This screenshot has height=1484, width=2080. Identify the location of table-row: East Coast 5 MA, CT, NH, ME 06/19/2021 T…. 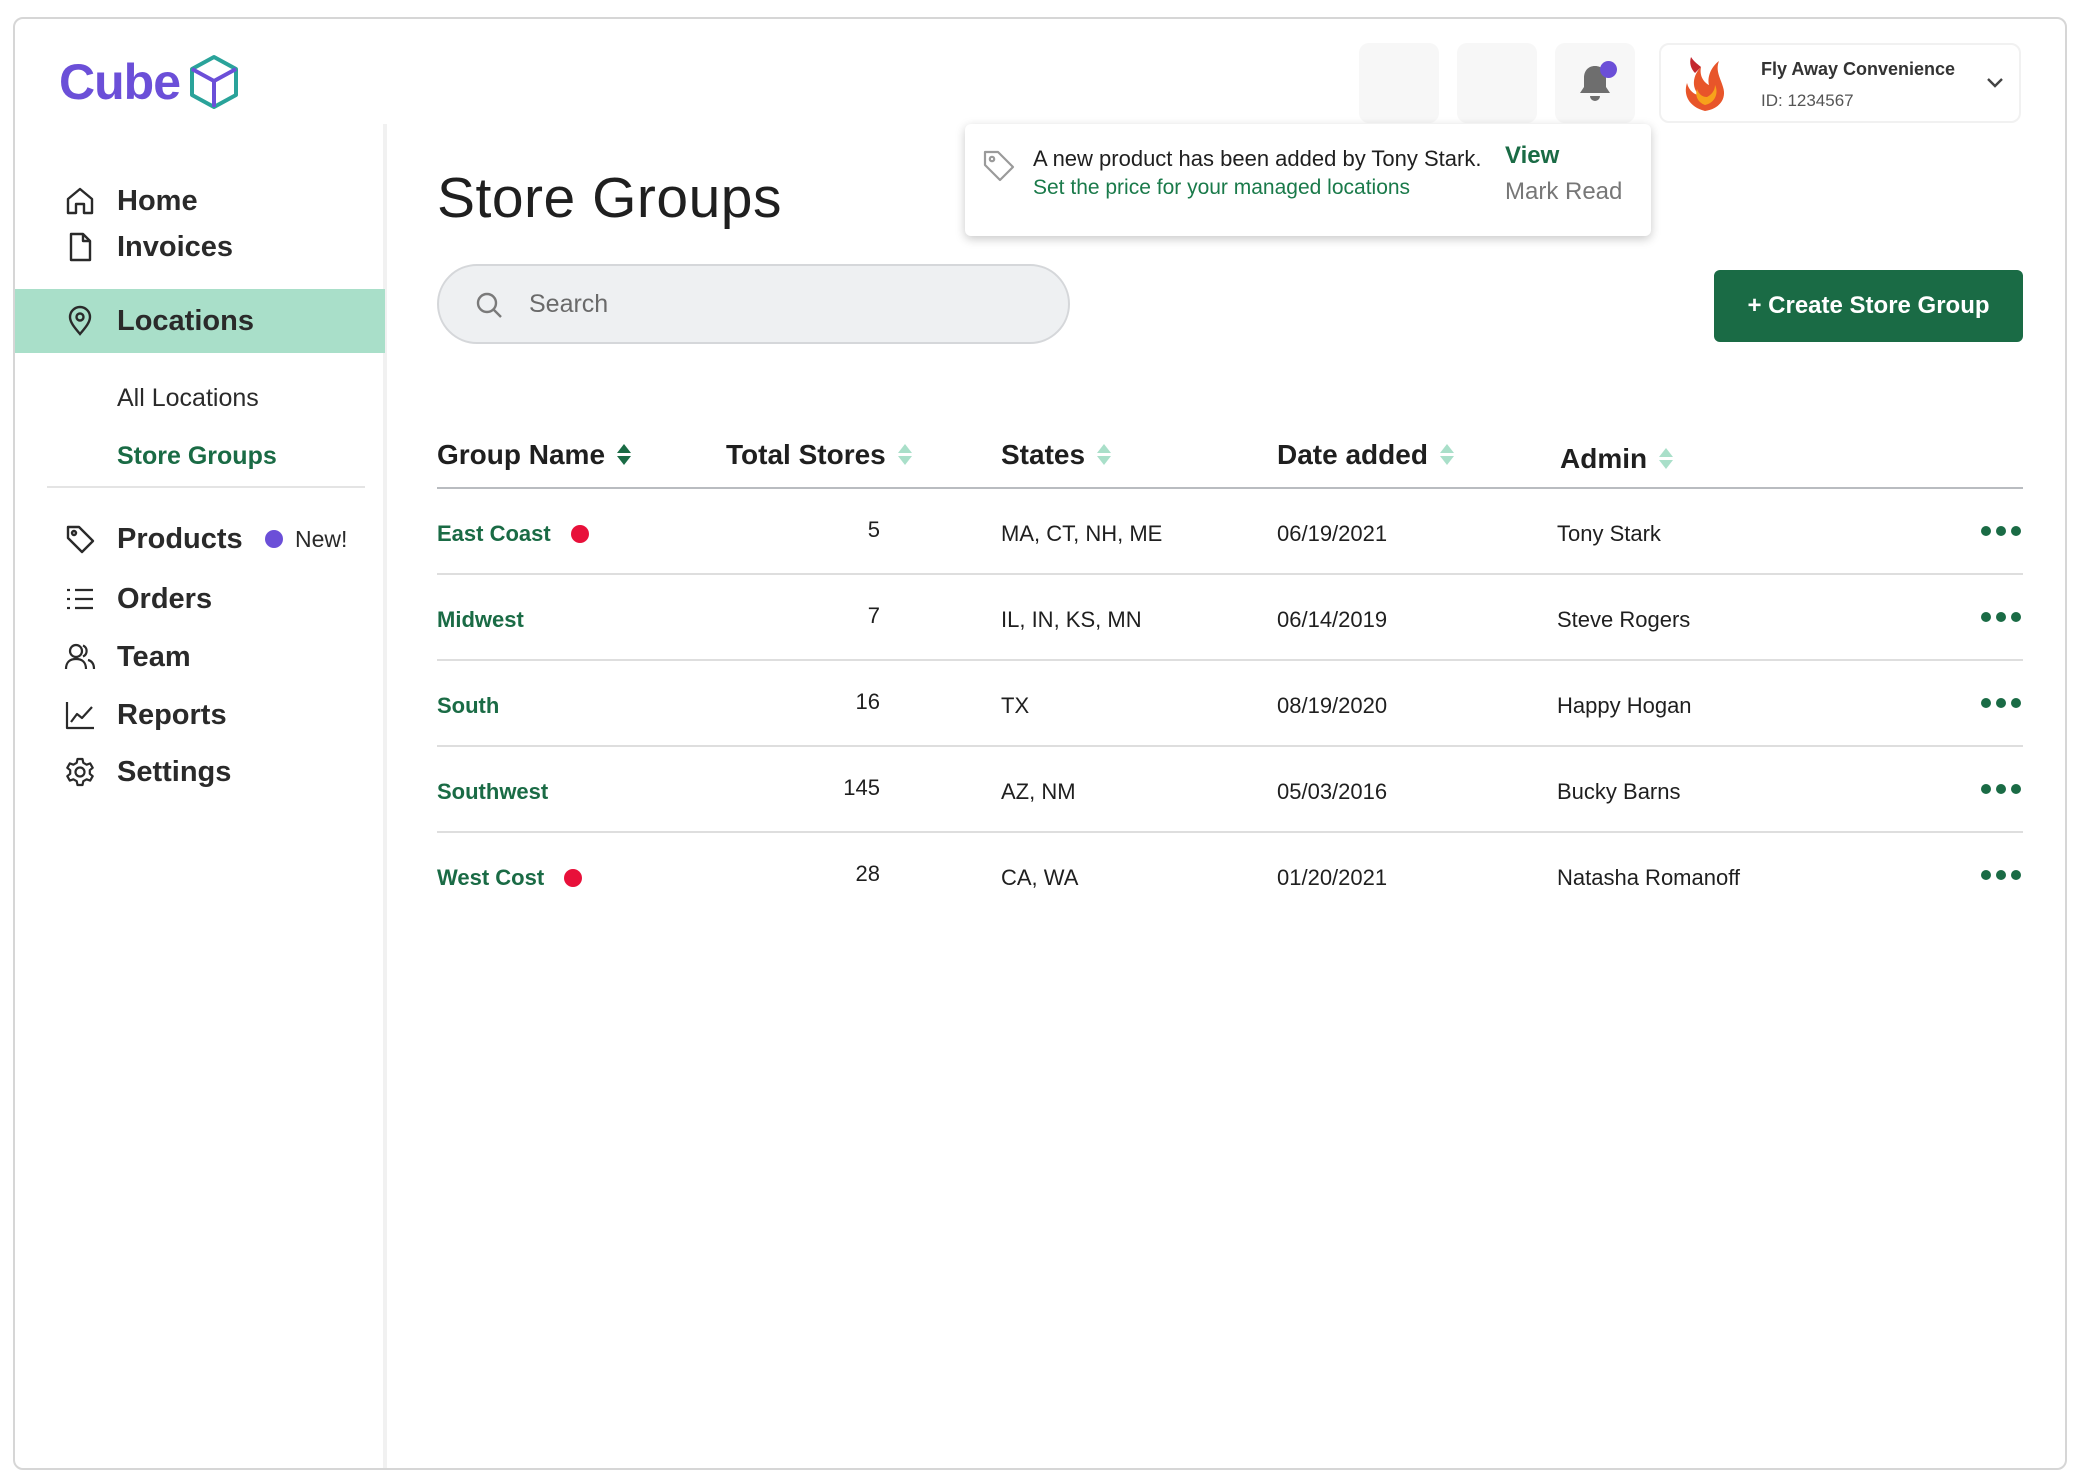
(1230, 532).